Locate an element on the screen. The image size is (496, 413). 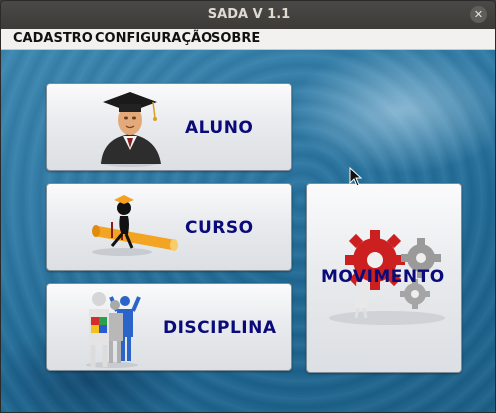
puzzle-people-icon is located at coordinates (113, 330).